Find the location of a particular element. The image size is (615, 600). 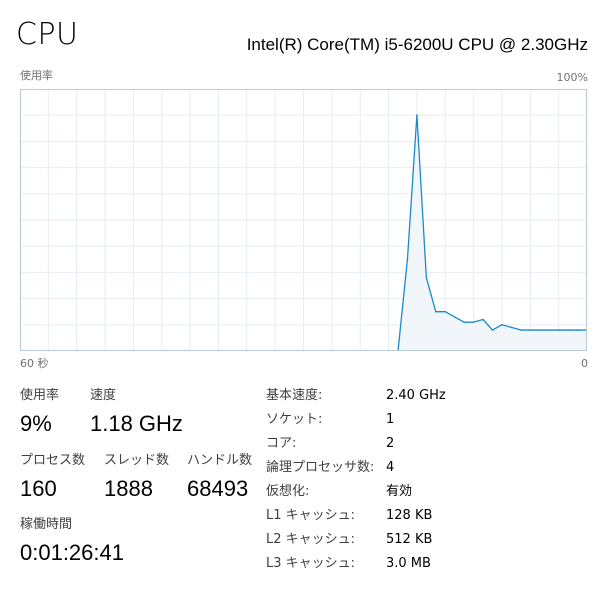

processes-value: 160 is located at coordinates (38, 488).